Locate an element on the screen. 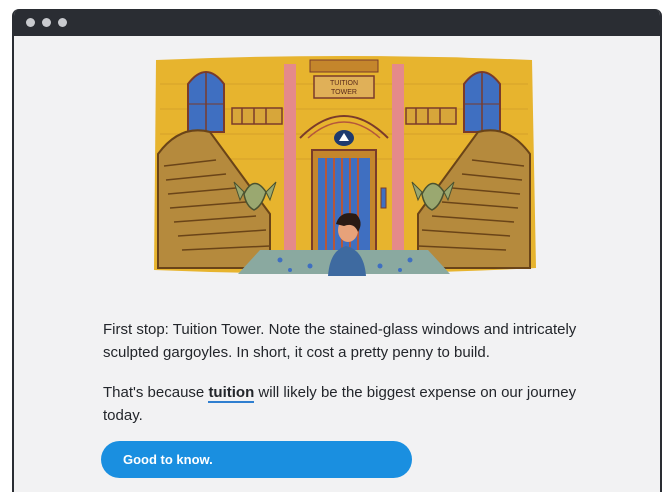 Image resolution: width=665 pixels, height=492 pixels. sign-line-2: TOWER is located at coordinates (344, 92).